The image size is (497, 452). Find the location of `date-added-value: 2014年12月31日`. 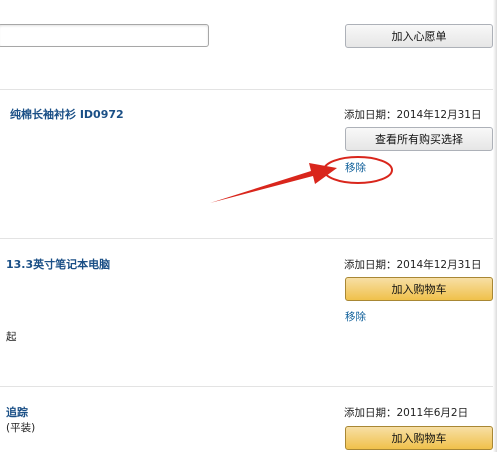

date-added-value: 2014年12月31日 is located at coordinates (439, 265).